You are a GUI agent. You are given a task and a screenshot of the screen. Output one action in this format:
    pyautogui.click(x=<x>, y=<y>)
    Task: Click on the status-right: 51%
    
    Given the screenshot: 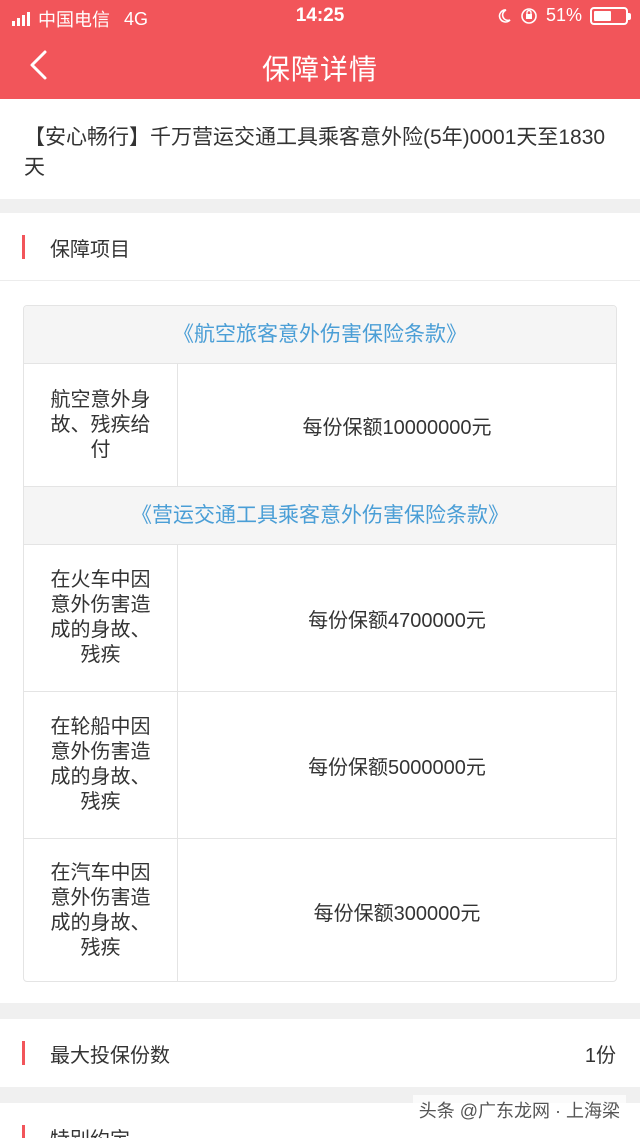 What is the action you would take?
    pyautogui.click(x=563, y=15)
    